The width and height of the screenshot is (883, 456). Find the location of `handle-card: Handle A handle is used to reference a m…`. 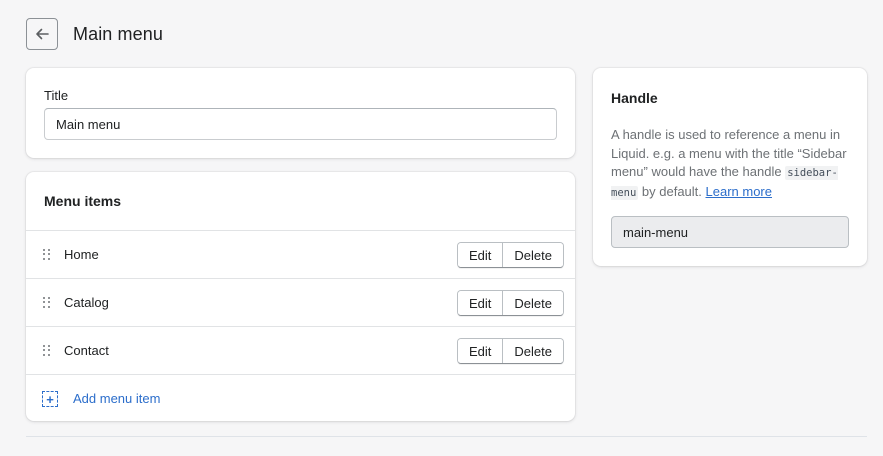

handle-card: Handle A handle is used to reference a m… is located at coordinates (730, 167).